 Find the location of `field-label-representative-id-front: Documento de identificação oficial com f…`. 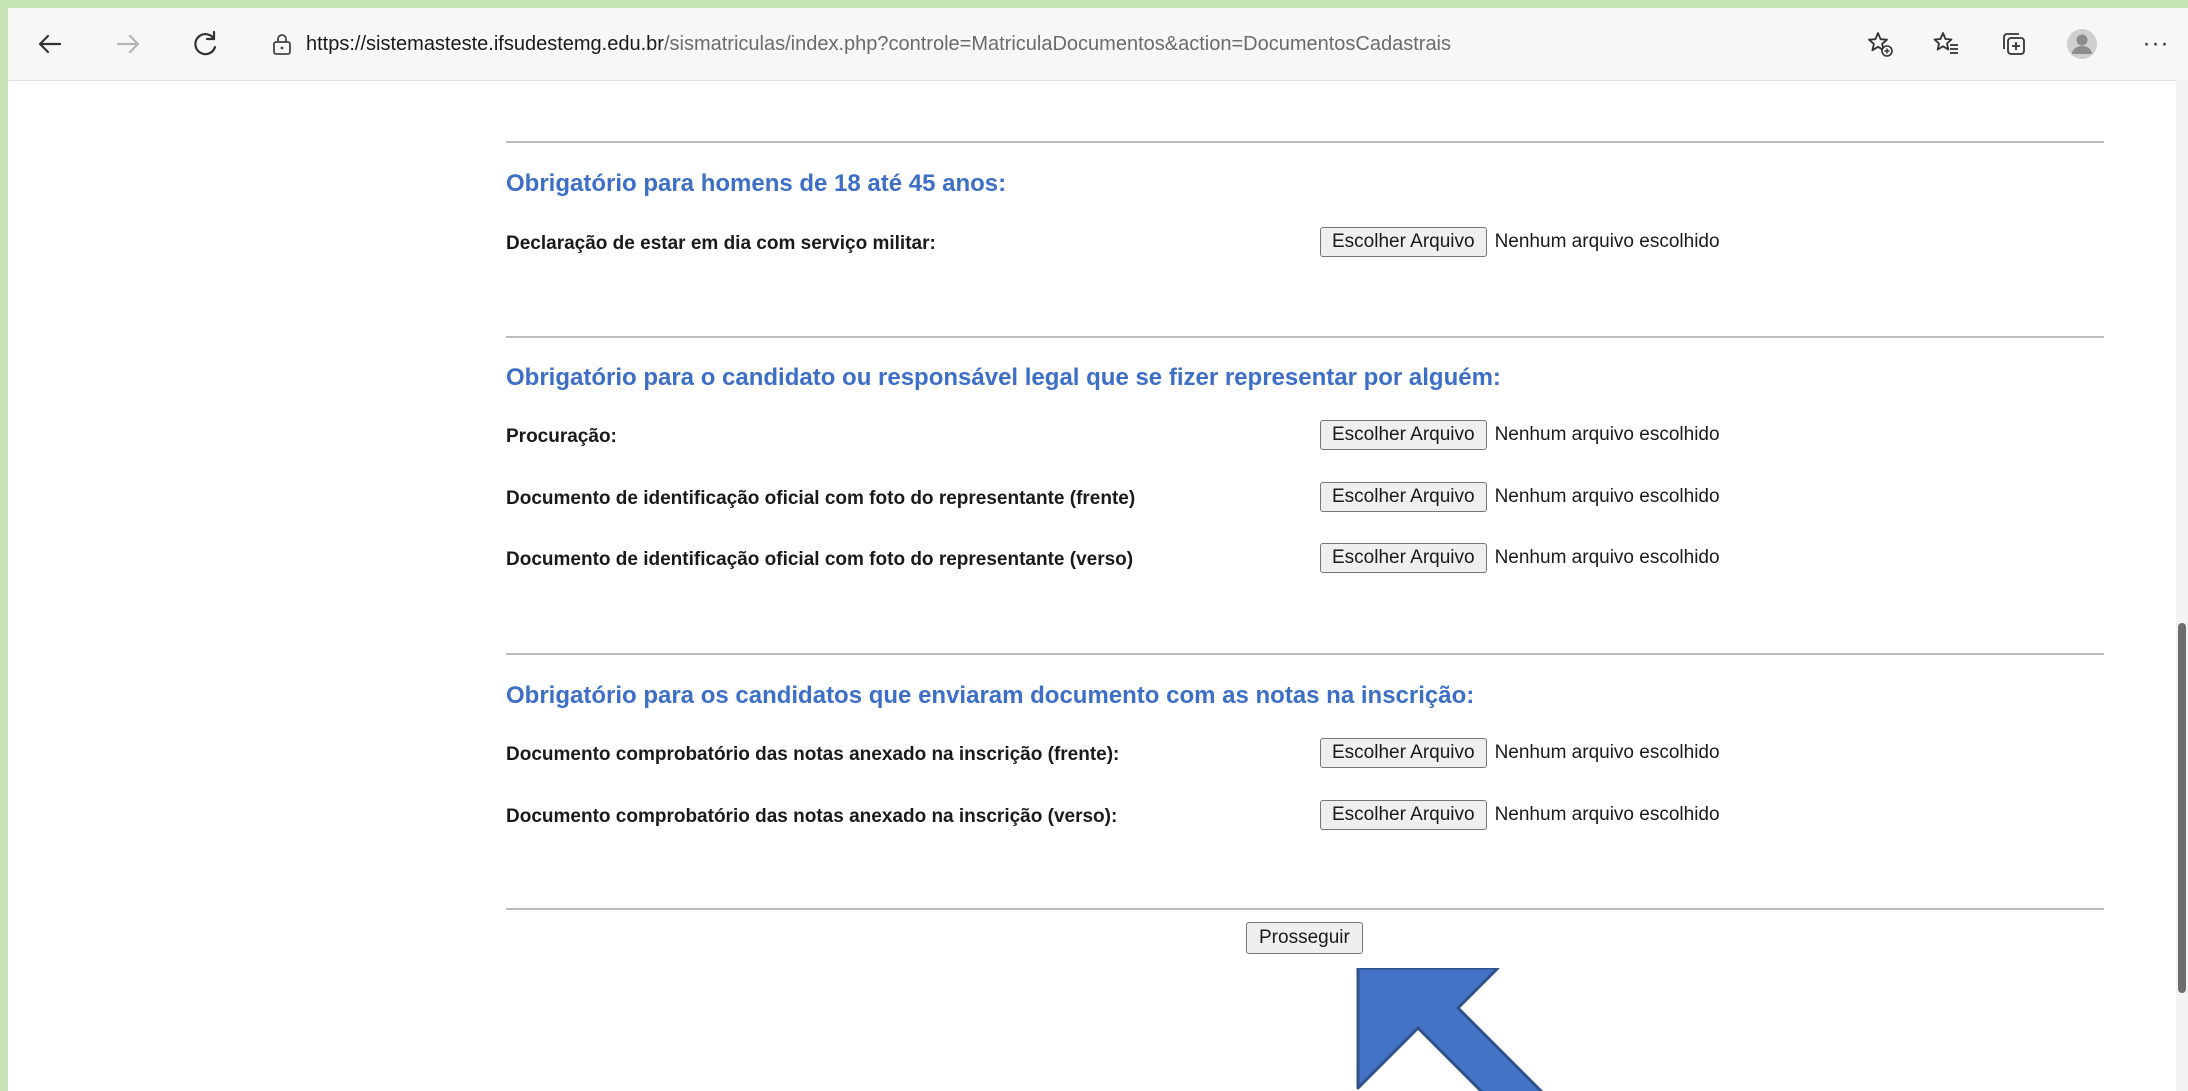

field-label-representative-id-front: Documento de identificação oficial com f… is located at coordinates (821, 498).